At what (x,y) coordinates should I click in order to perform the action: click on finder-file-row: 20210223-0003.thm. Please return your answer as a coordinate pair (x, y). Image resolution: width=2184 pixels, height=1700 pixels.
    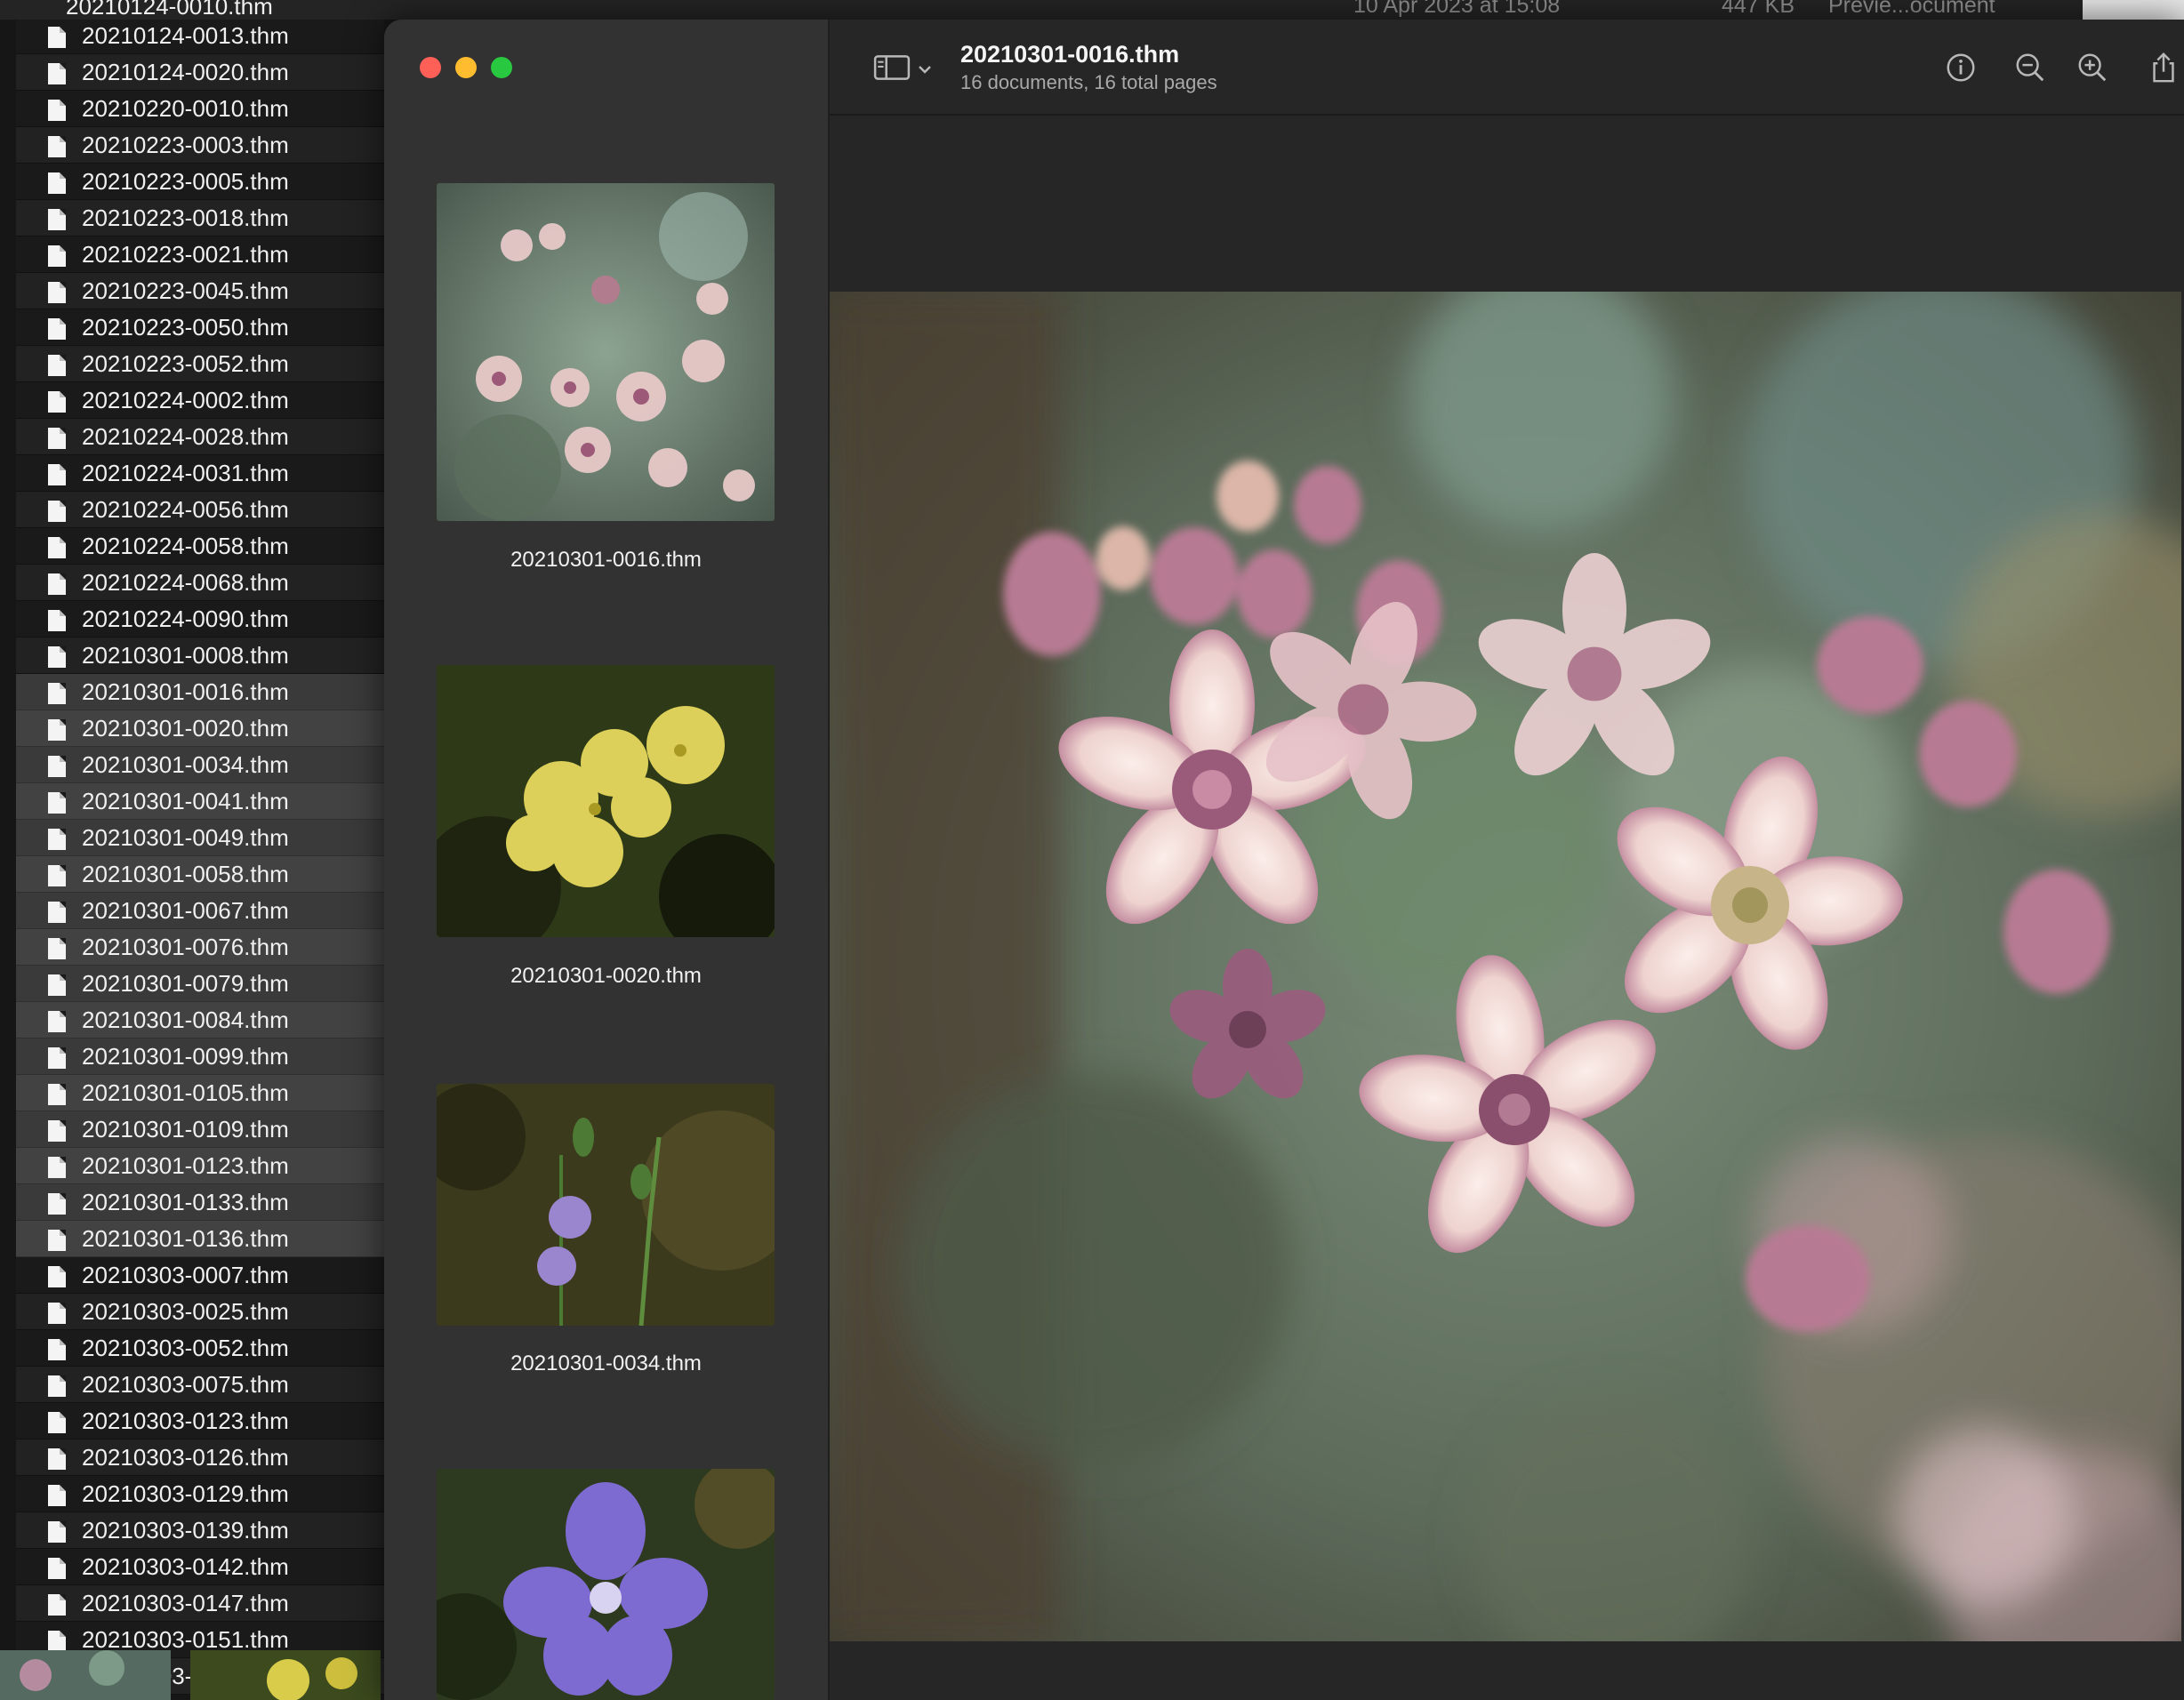
    Looking at the image, I should click on (200, 145).